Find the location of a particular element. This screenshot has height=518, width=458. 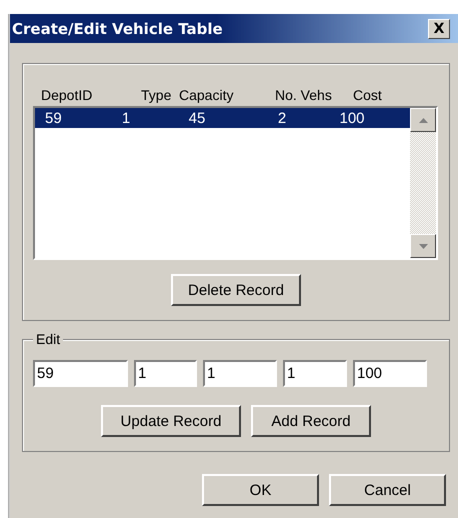

add-record-button: Add Record is located at coordinates (311, 421).